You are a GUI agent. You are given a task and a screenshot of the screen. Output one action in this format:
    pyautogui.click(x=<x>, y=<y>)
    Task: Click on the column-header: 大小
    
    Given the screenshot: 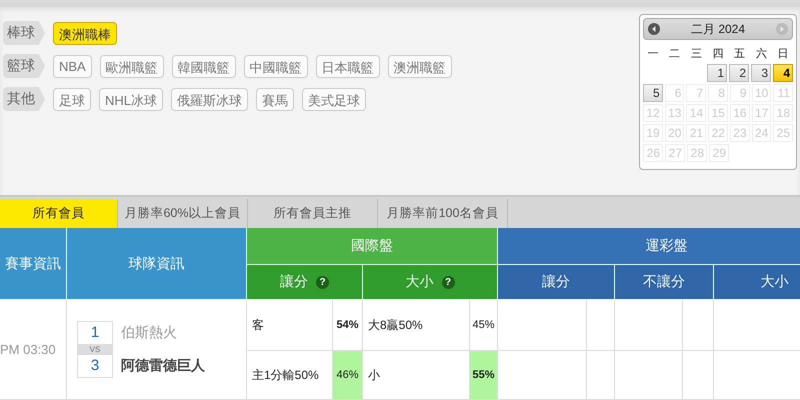 What is the action you would take?
    pyautogui.click(x=757, y=282)
    